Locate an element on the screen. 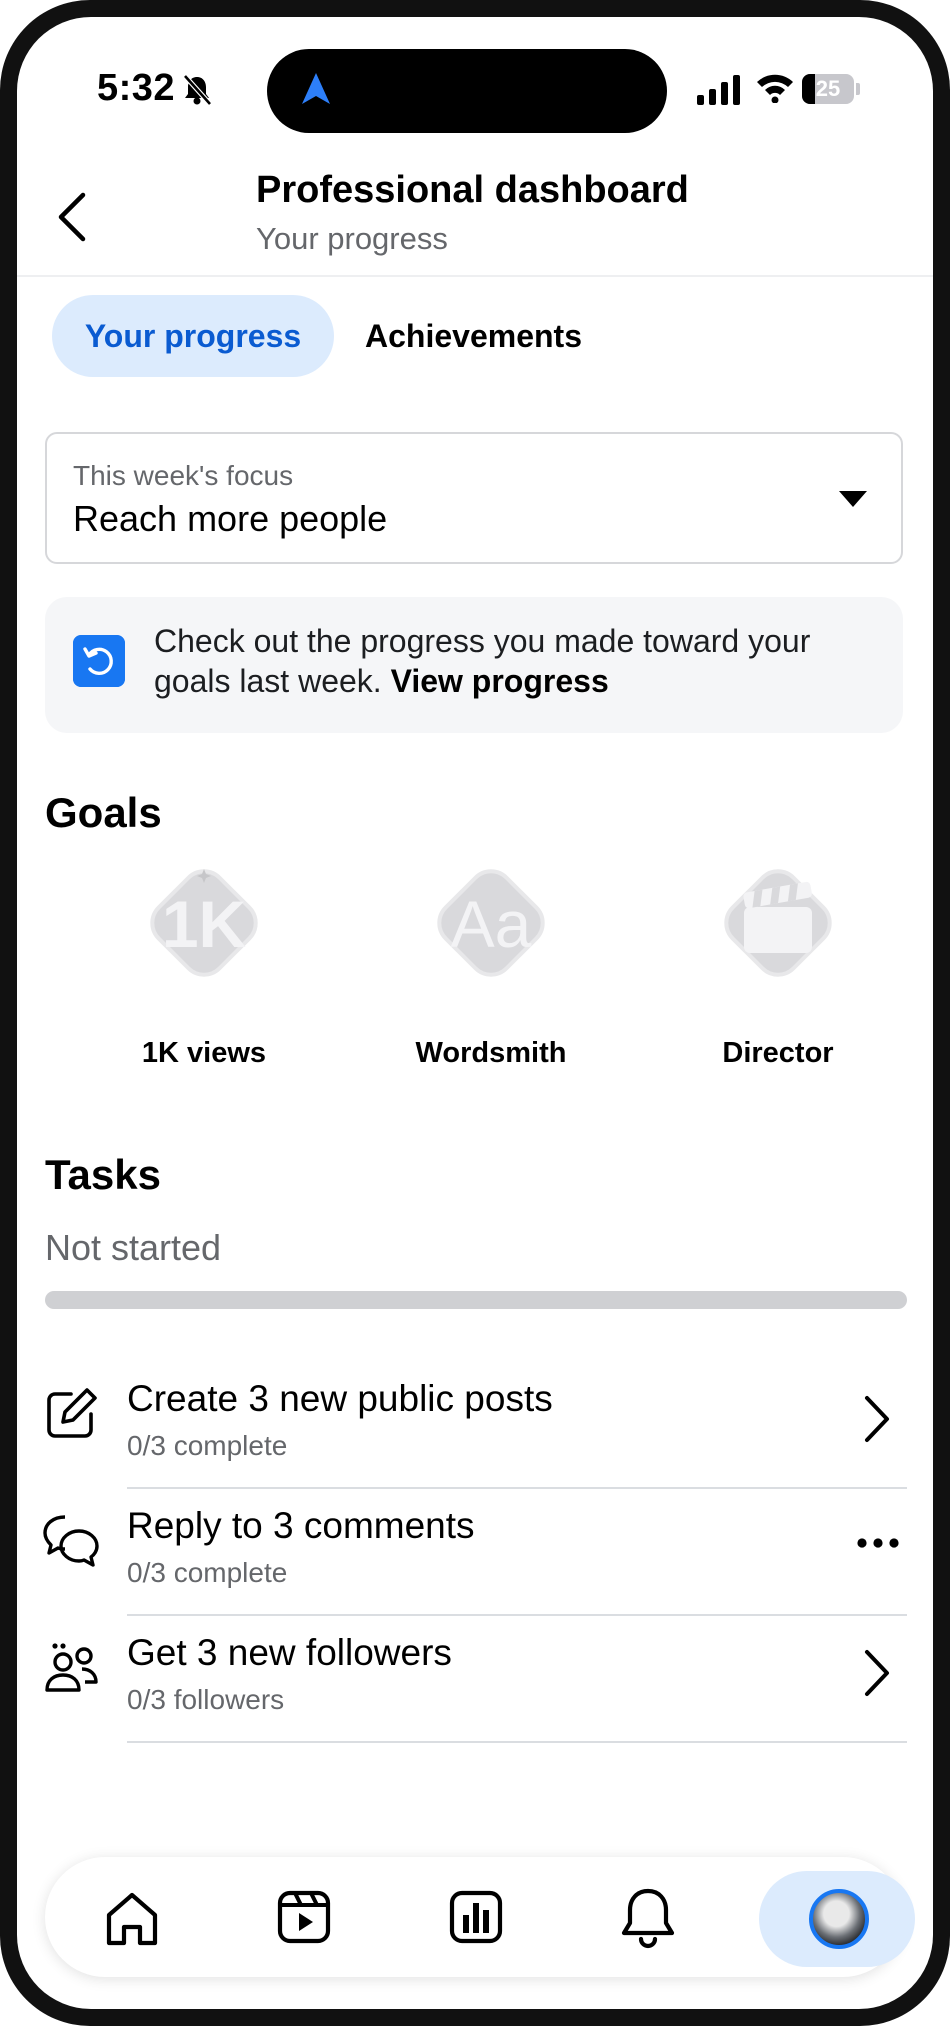 This screenshot has width=950, height=2026. battery-indicator: 25 is located at coordinates (828, 89).